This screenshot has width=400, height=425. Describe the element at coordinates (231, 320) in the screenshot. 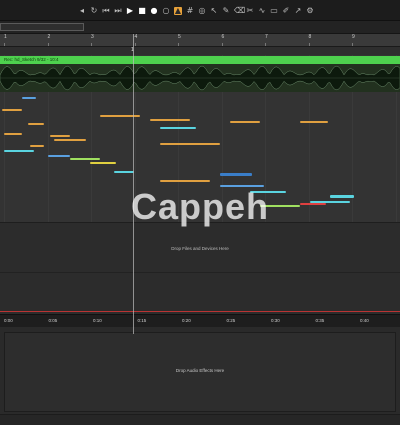

I see `time-tick-label: 0:25` at that location.